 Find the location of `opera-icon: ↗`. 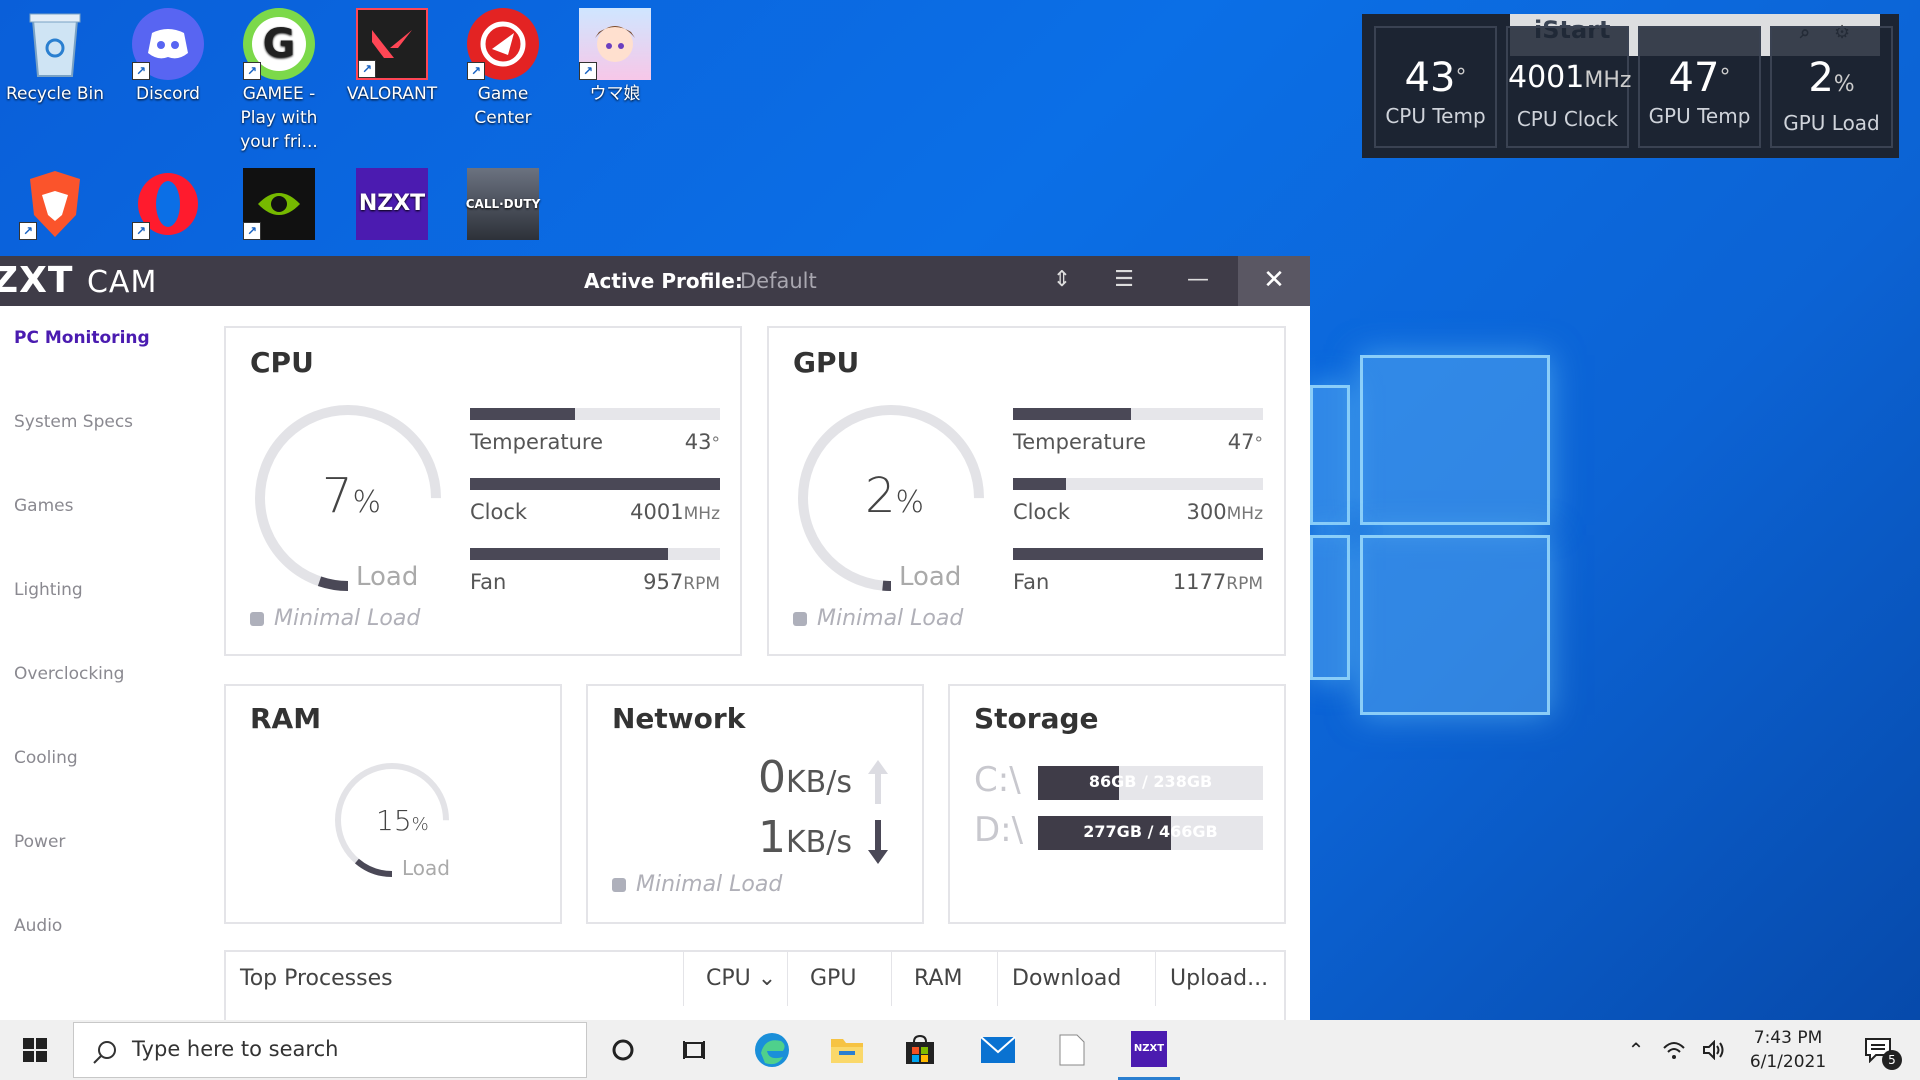

opera-icon: ↗ is located at coordinates (168, 204).